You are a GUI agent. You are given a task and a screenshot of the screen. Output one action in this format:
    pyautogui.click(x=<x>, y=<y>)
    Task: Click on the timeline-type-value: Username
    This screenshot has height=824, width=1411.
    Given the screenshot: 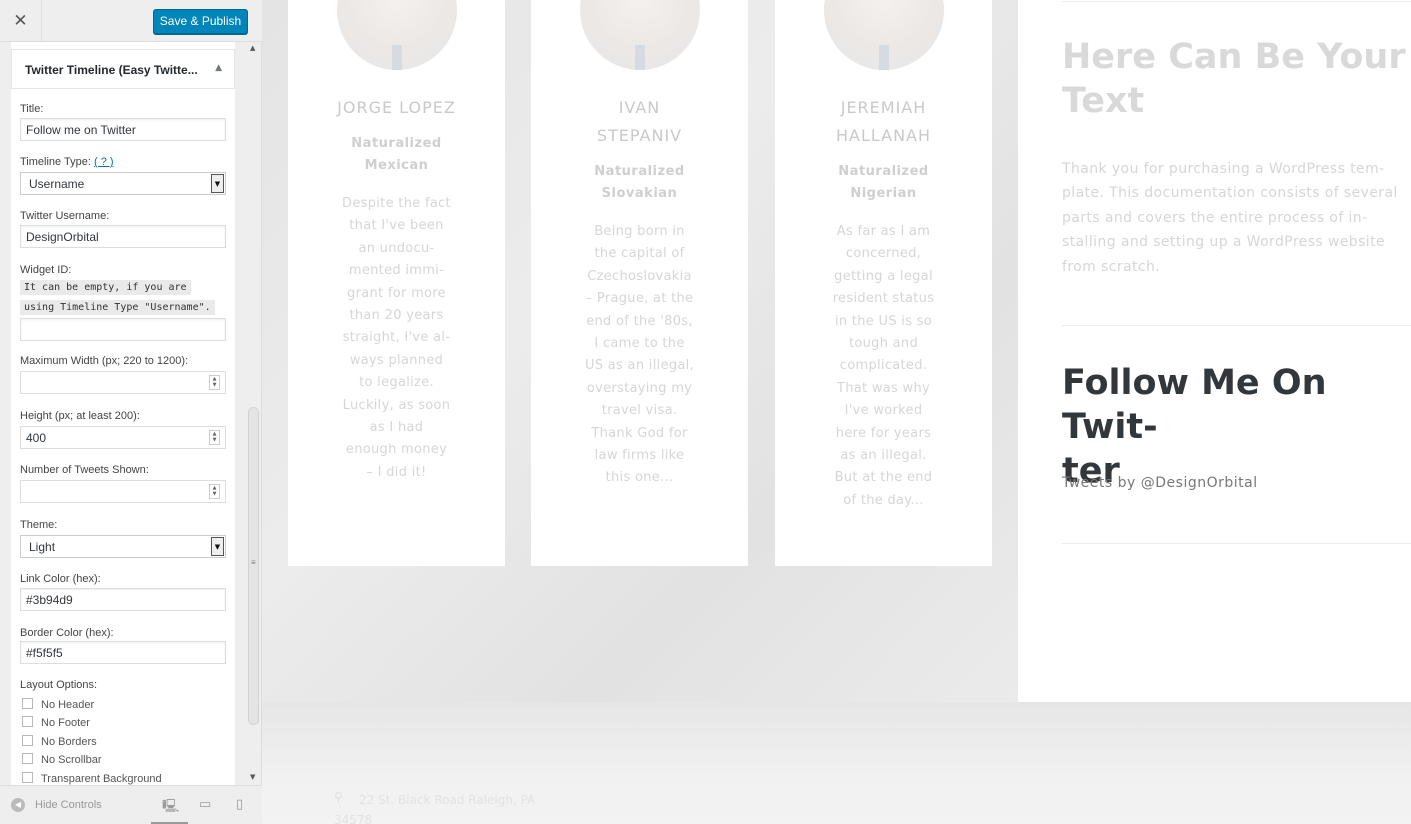 What is the action you would take?
    pyautogui.click(x=57, y=184)
    